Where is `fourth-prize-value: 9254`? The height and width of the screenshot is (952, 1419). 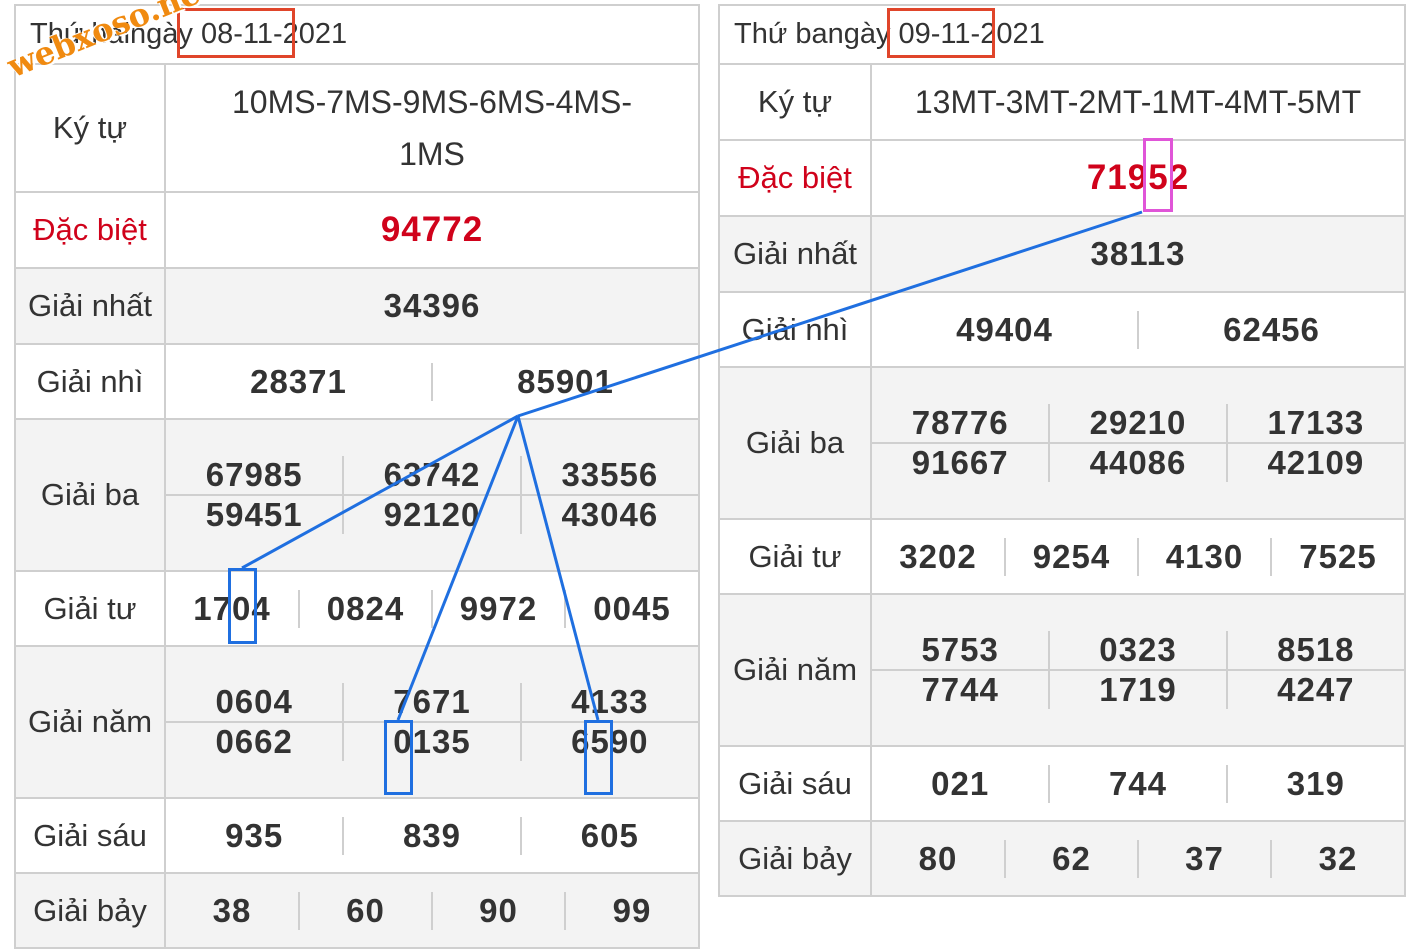
fourth-prize-value: 9254 is located at coordinates (1071, 556).